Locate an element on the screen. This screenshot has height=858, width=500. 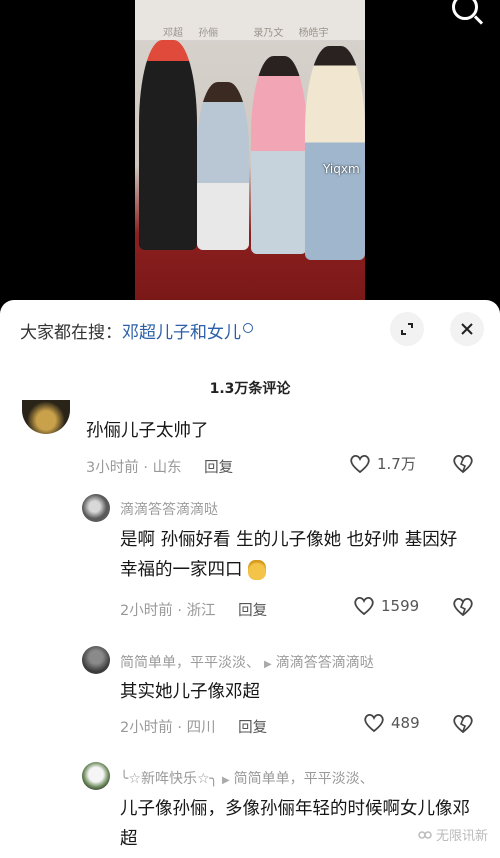
search-query-link: 邓超儿子和女儿 is located at coordinates (181, 333).